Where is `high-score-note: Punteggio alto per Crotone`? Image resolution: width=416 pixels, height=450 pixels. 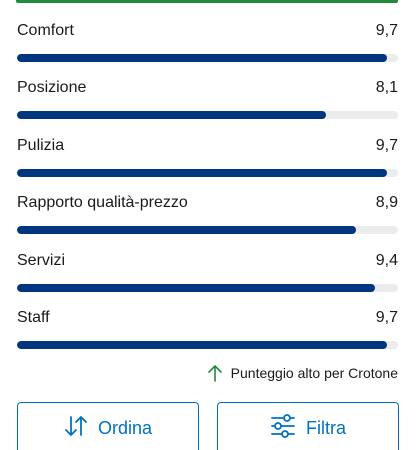
high-score-note: Punteggio alto per Crotone is located at coordinates (302, 373).